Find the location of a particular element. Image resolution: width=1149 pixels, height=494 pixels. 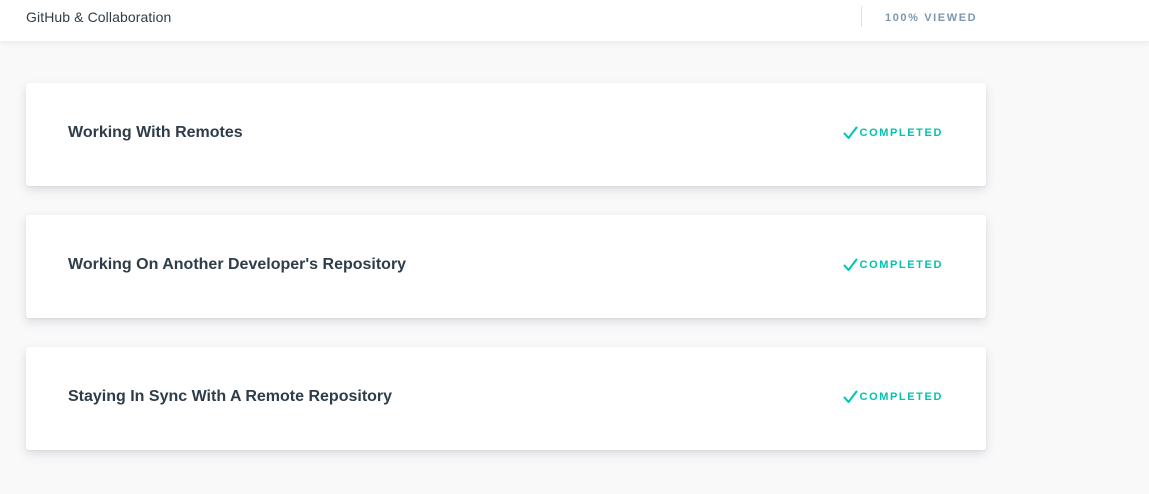

lesson-title: Staying In Sync With A Remote Repository is located at coordinates (230, 397).